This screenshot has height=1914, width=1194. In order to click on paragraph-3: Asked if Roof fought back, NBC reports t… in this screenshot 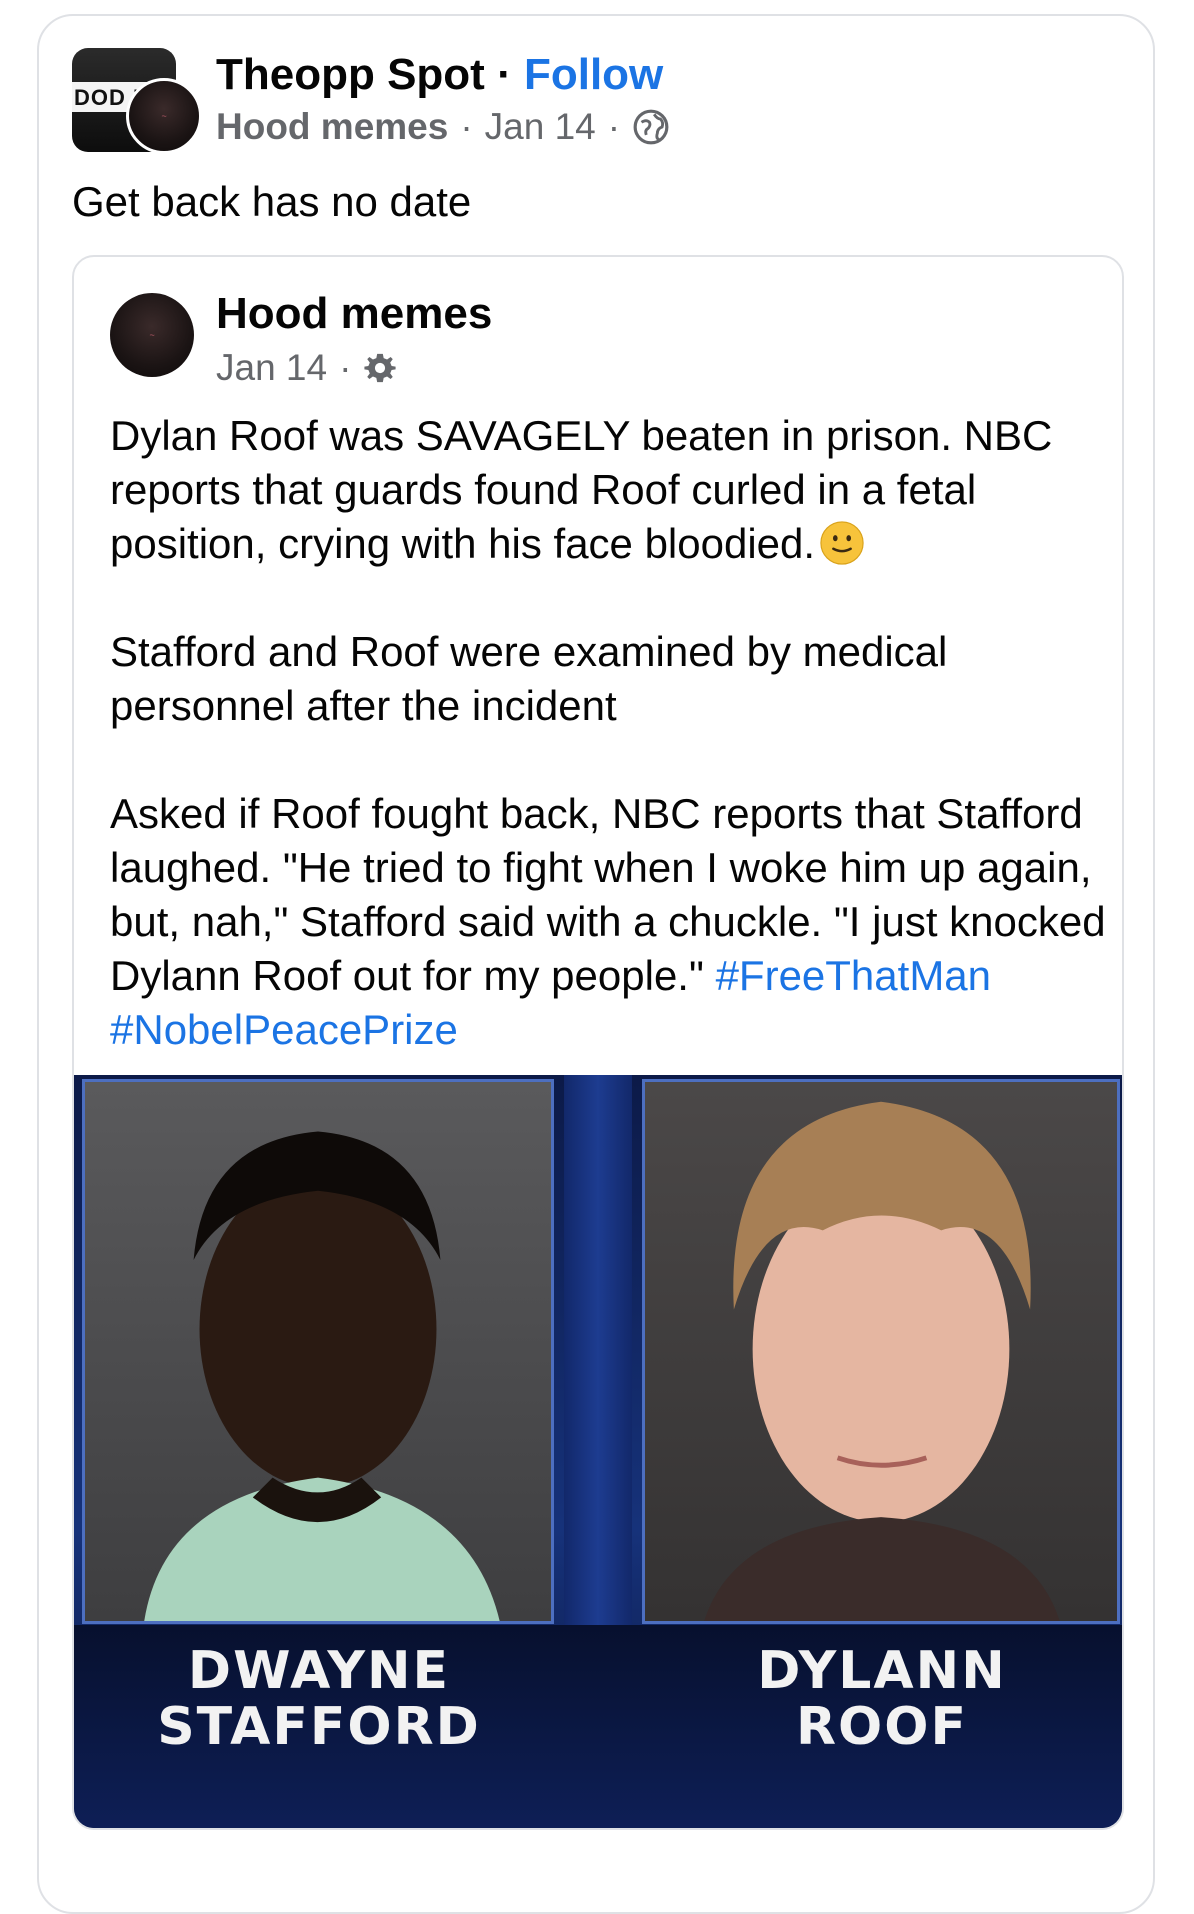, I will do `click(608, 921)`.